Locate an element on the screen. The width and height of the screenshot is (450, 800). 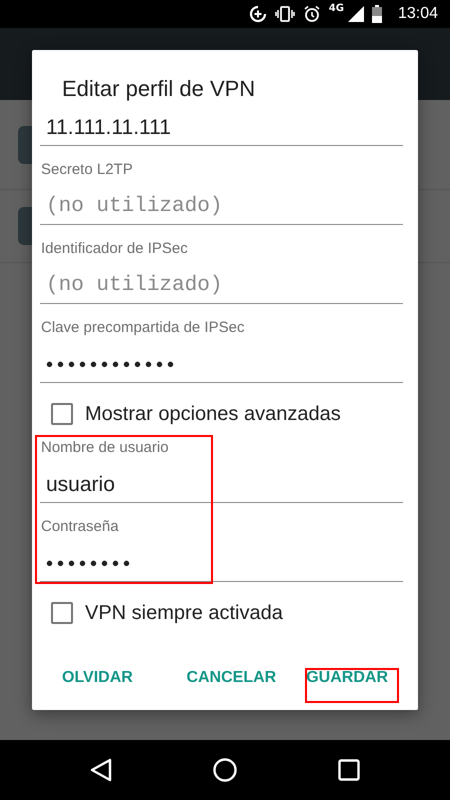
checkbox-label: Mostrar opciones avanzadas is located at coordinates (213, 414).